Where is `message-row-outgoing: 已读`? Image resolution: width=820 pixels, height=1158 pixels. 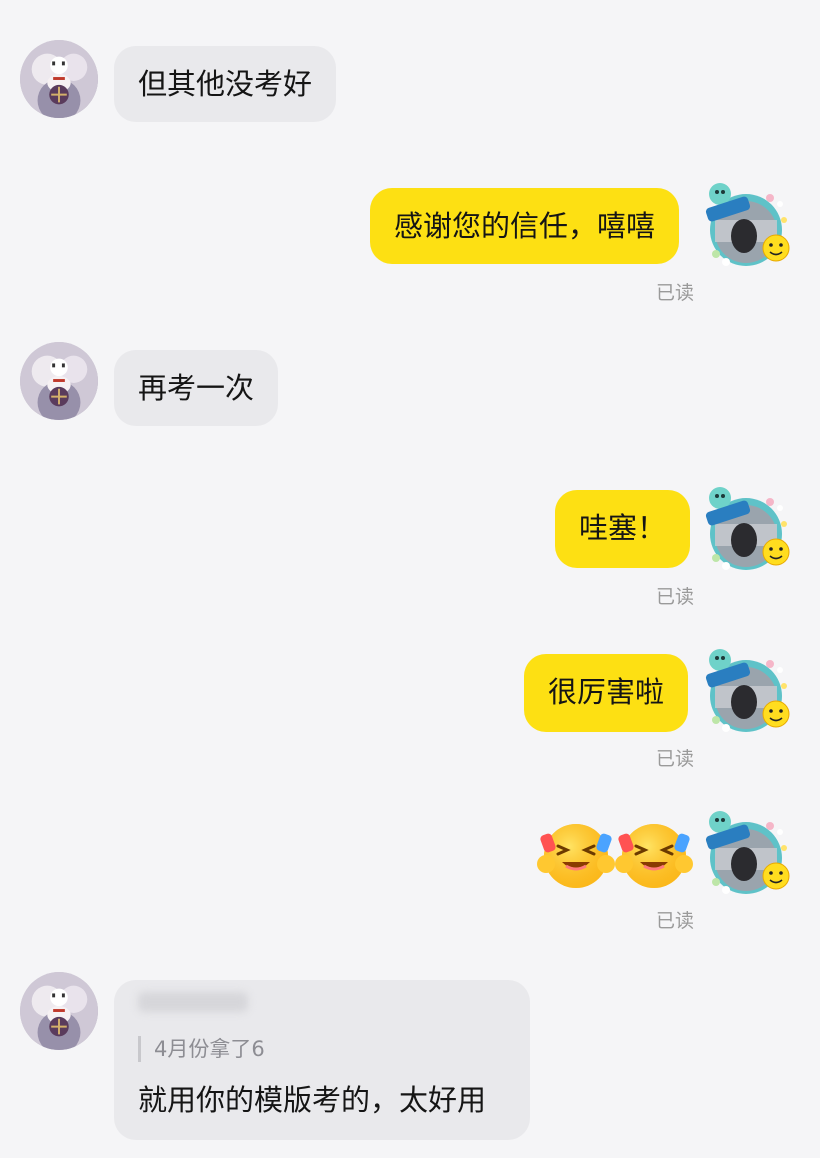 message-row-outgoing: 已读 is located at coordinates (410, 870).